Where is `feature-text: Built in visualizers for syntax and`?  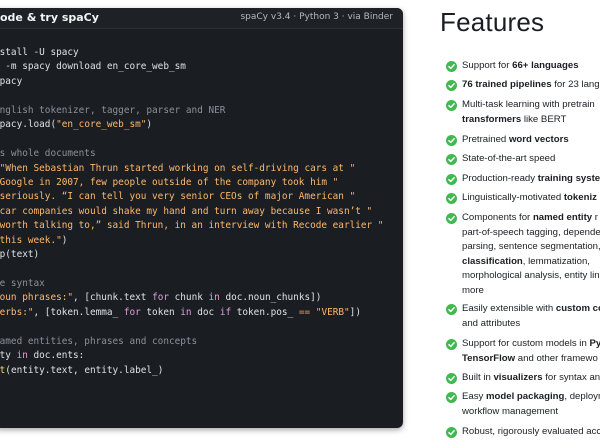
feature-text: Built in visualizers for syntax and is located at coordinates (531, 378).